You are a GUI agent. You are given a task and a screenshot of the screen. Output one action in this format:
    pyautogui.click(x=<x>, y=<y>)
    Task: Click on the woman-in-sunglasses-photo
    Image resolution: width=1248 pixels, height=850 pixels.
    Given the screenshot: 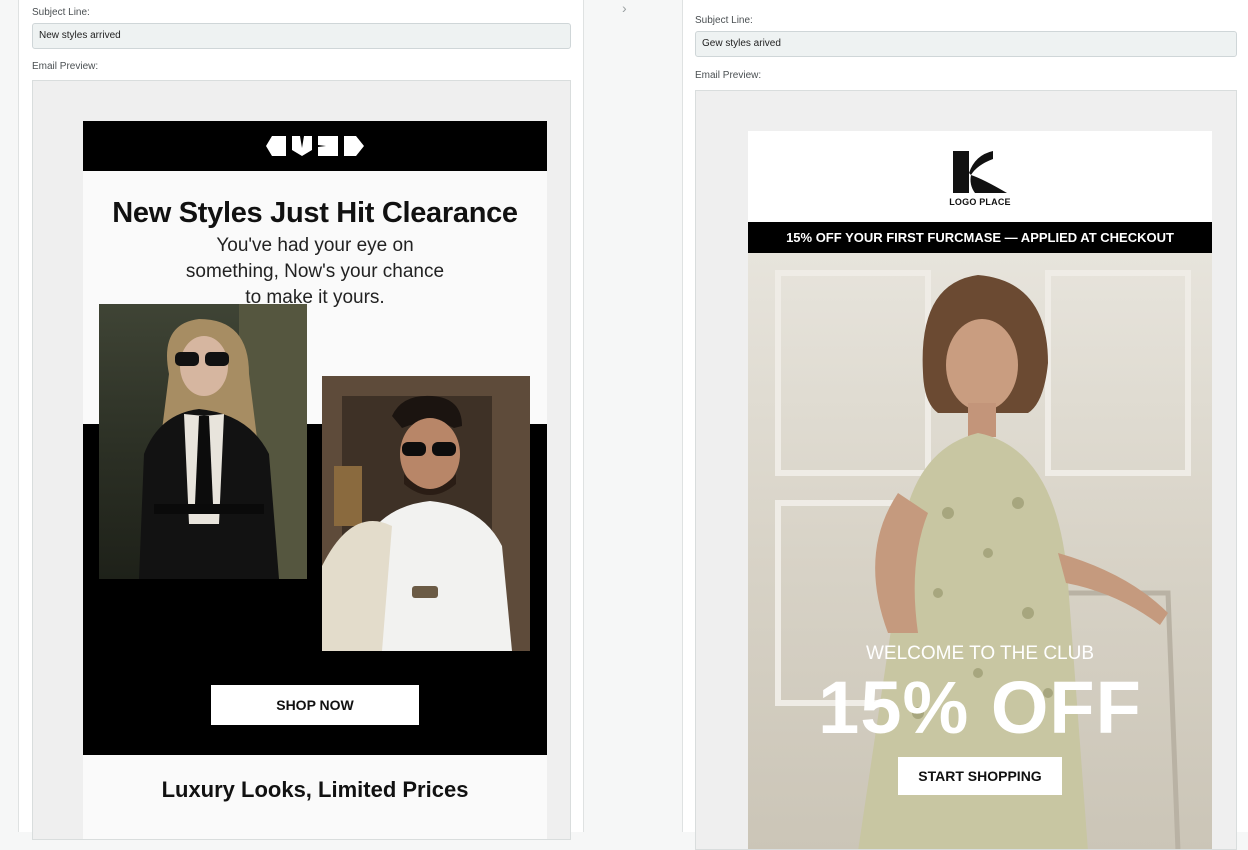 What is the action you would take?
    pyautogui.click(x=203, y=441)
    